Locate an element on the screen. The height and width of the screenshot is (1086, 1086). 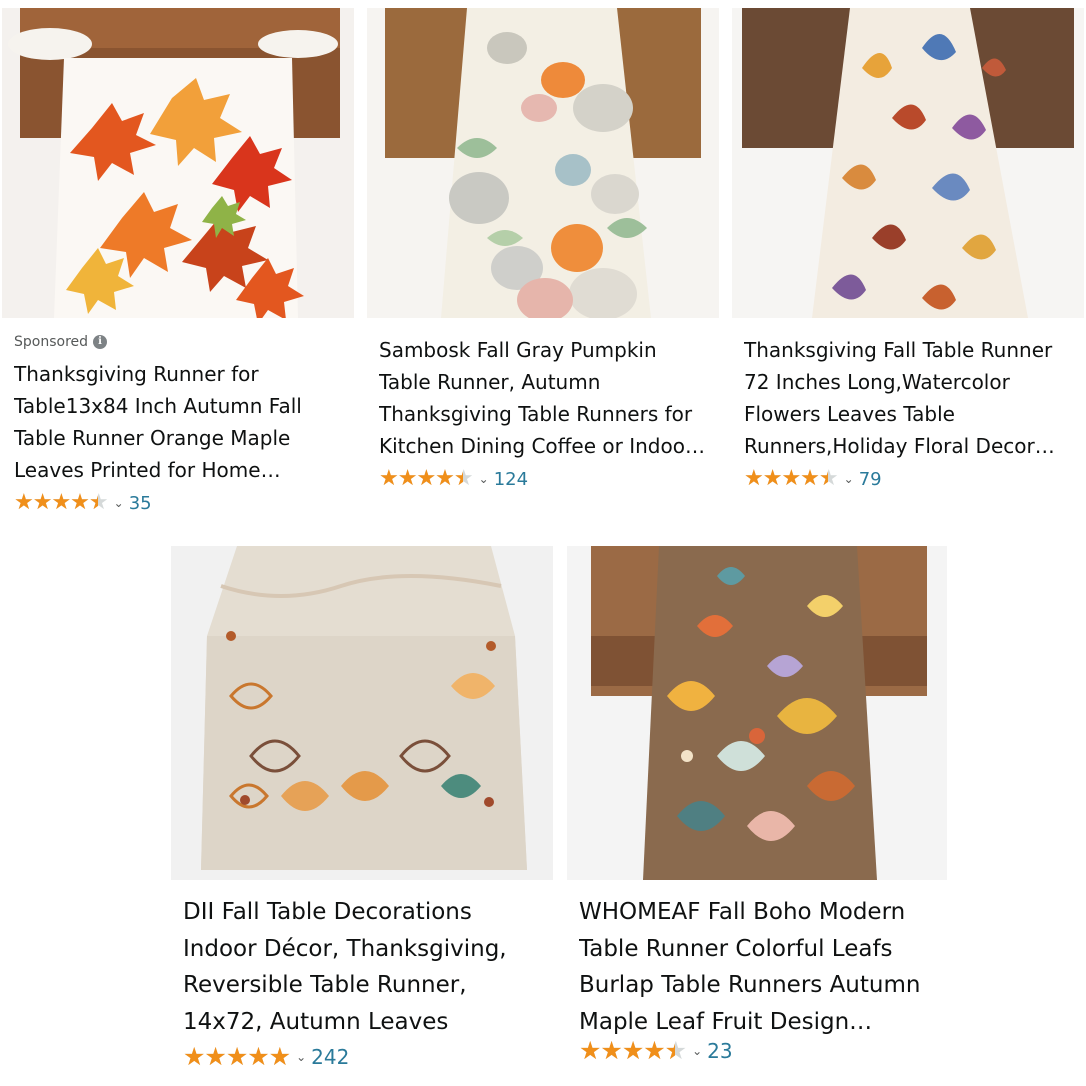
rating-count: 124 is located at coordinates (511, 479).